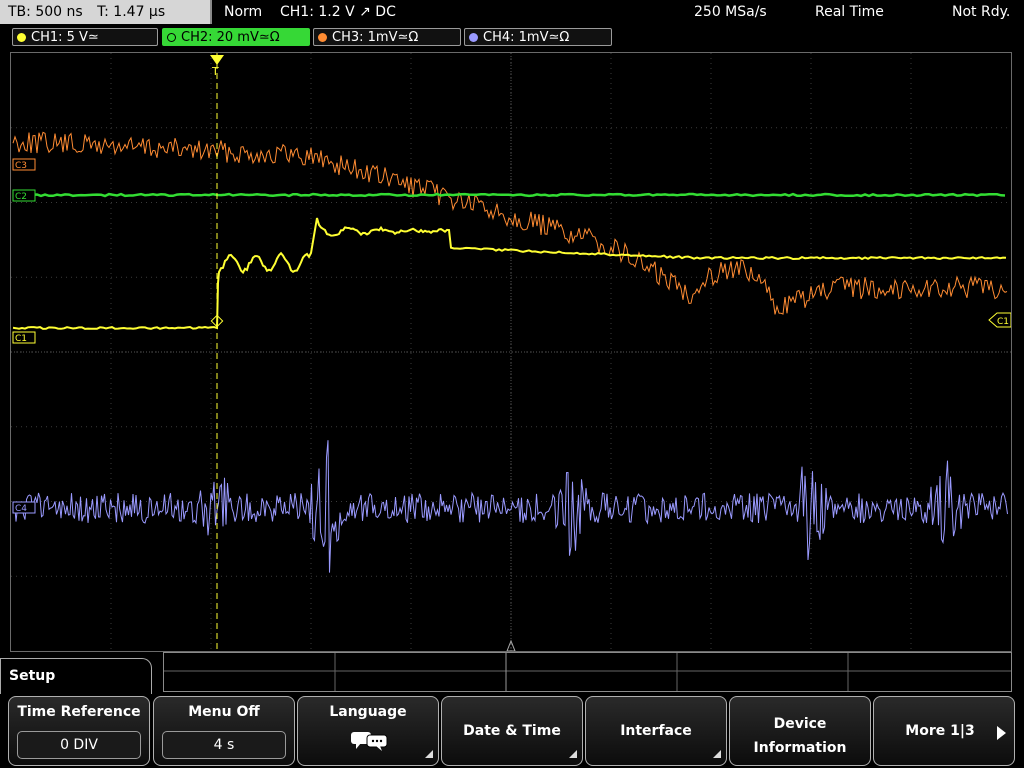 The image size is (1024, 768). What do you see at coordinates (76, 676) in the screenshot?
I see `menu-title-tab: Setup` at bounding box center [76, 676].